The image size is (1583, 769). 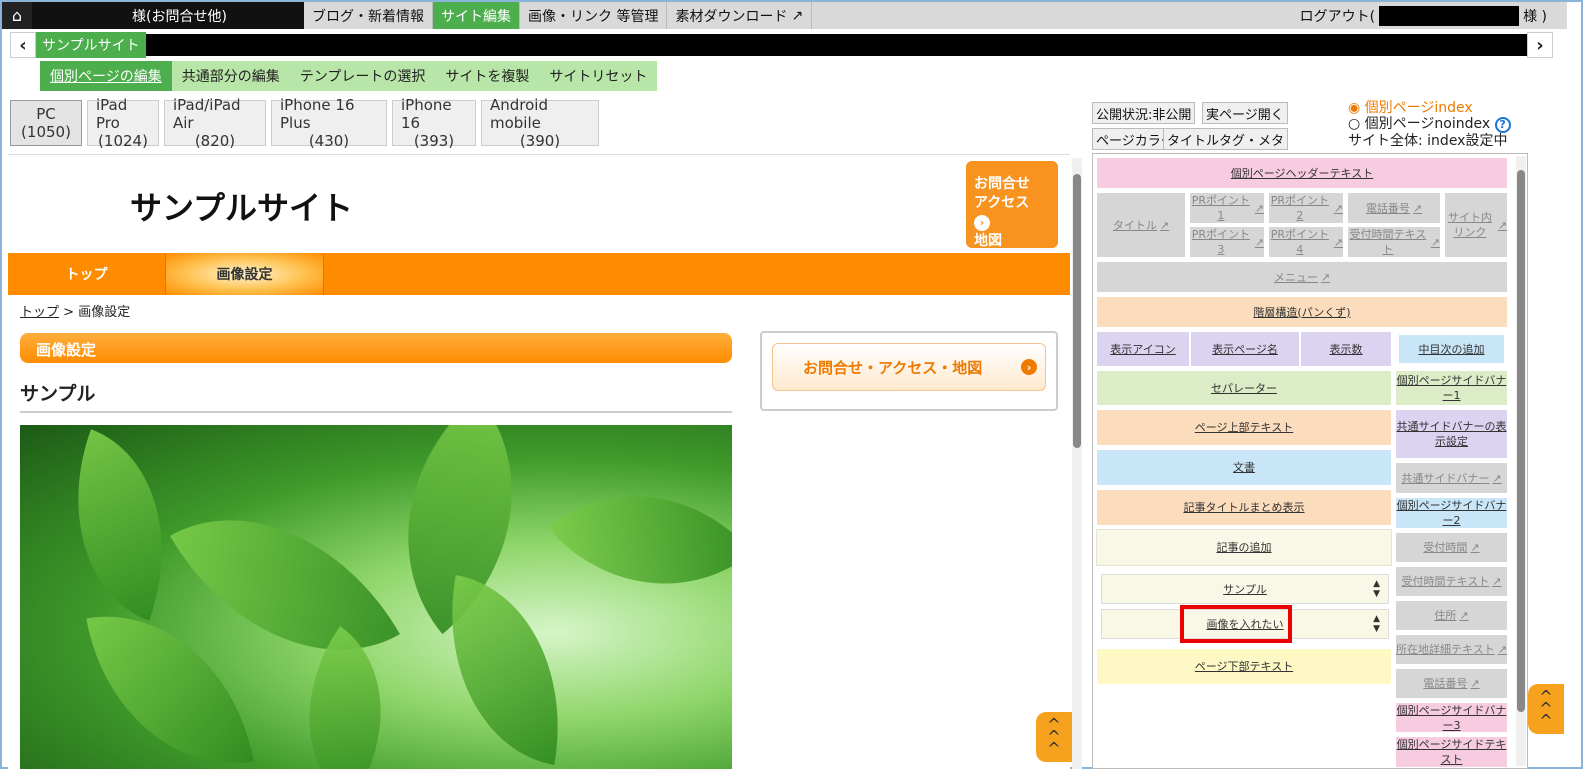 I want to click on page-top-icon: ^ ^ ^, so click(x=1054, y=737).